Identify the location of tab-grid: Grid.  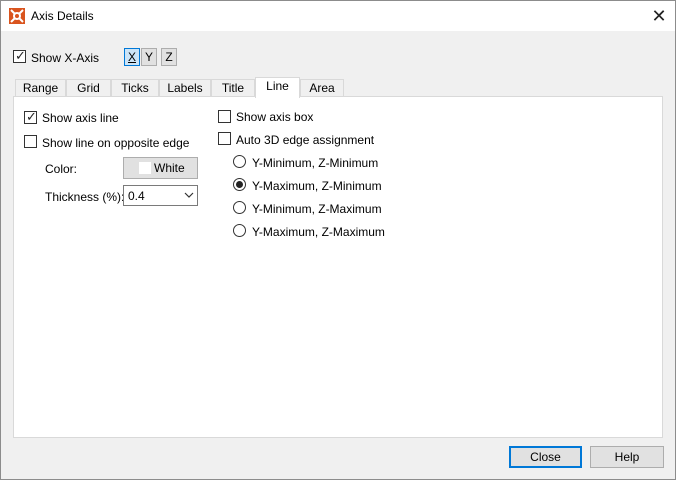
(88, 88).